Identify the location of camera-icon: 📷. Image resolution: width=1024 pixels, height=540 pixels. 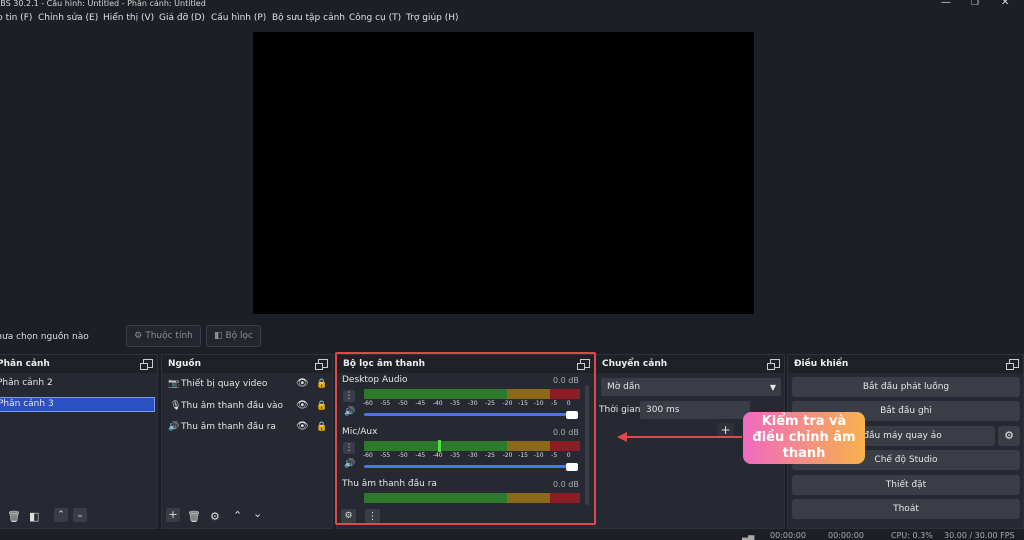
(174, 384).